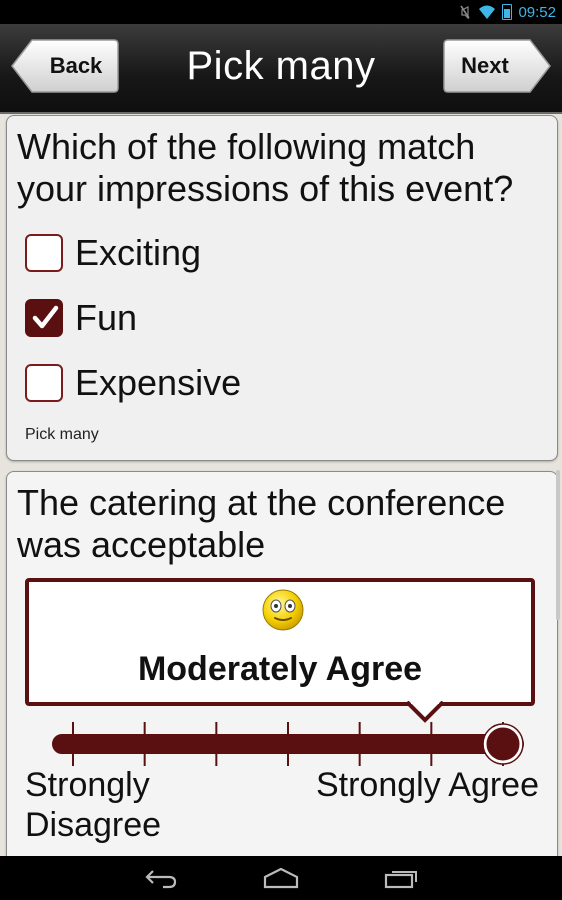 The image size is (562, 900). What do you see at coordinates (278, 744) in the screenshot?
I see `slider-fill` at bounding box center [278, 744].